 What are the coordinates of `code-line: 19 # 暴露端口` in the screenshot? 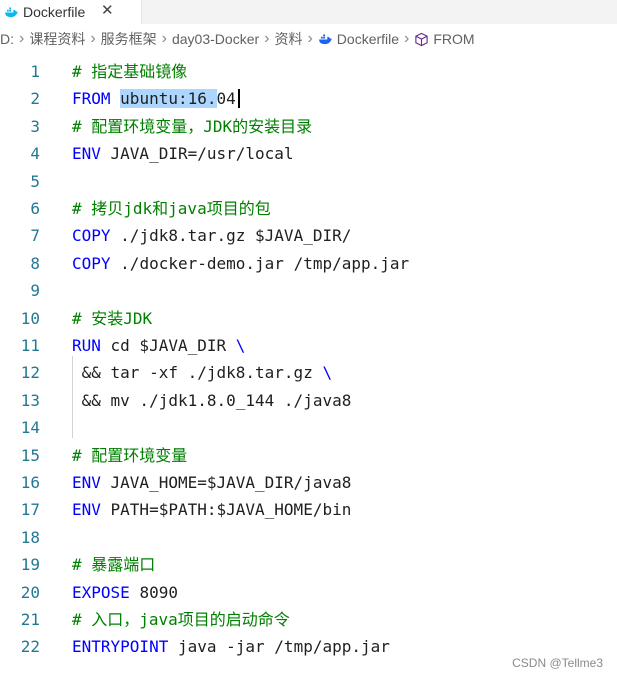 It's located at (308, 564).